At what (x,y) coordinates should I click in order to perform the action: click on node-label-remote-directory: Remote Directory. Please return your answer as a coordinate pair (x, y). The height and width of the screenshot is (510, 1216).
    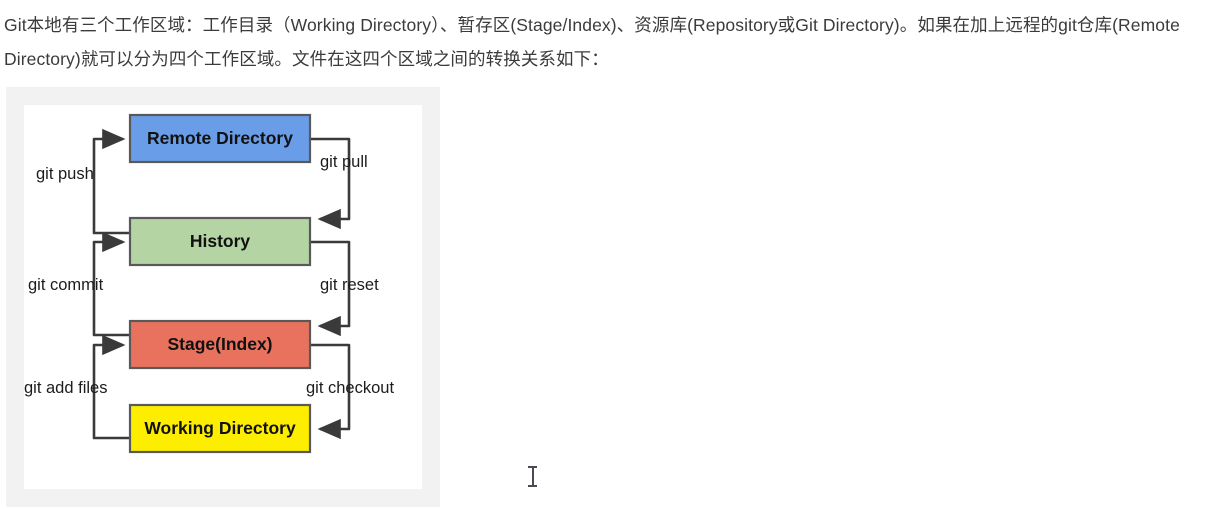
    Looking at the image, I should click on (220, 138).